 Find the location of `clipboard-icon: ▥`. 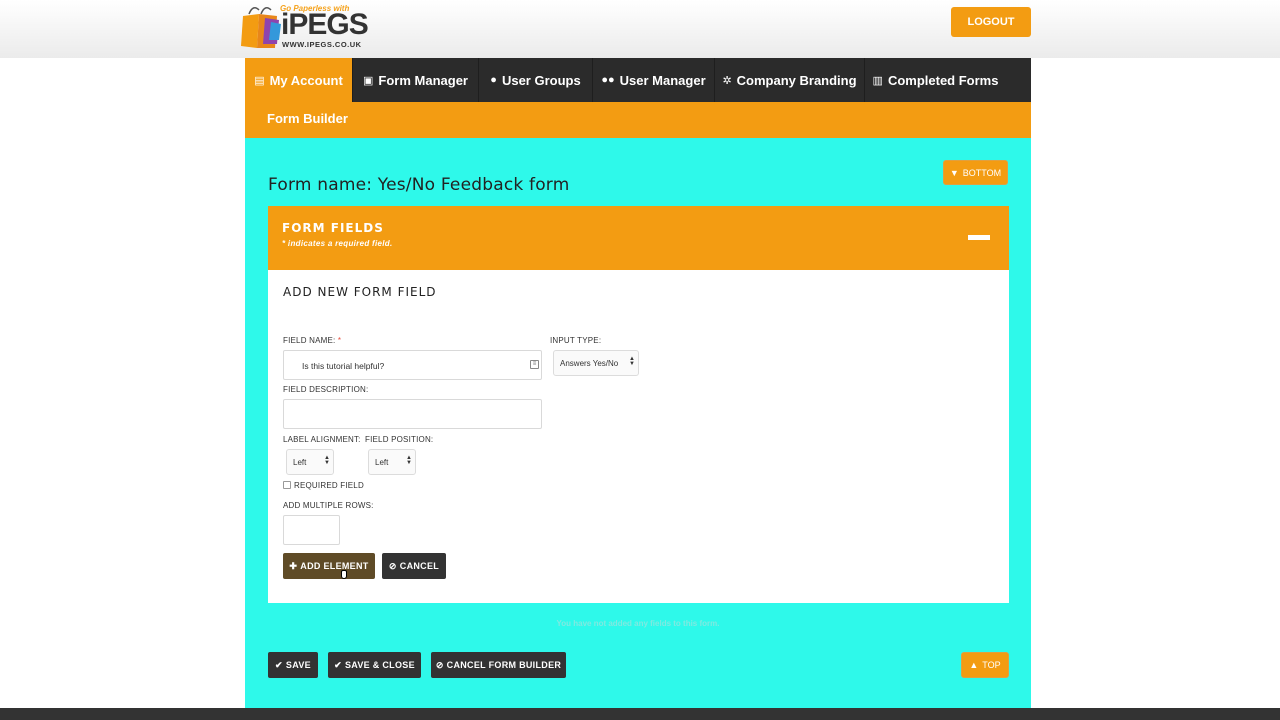

clipboard-icon: ▥ is located at coordinates (877, 80).